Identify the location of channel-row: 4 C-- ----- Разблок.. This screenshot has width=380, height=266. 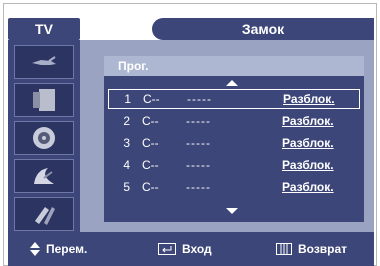
(234, 165).